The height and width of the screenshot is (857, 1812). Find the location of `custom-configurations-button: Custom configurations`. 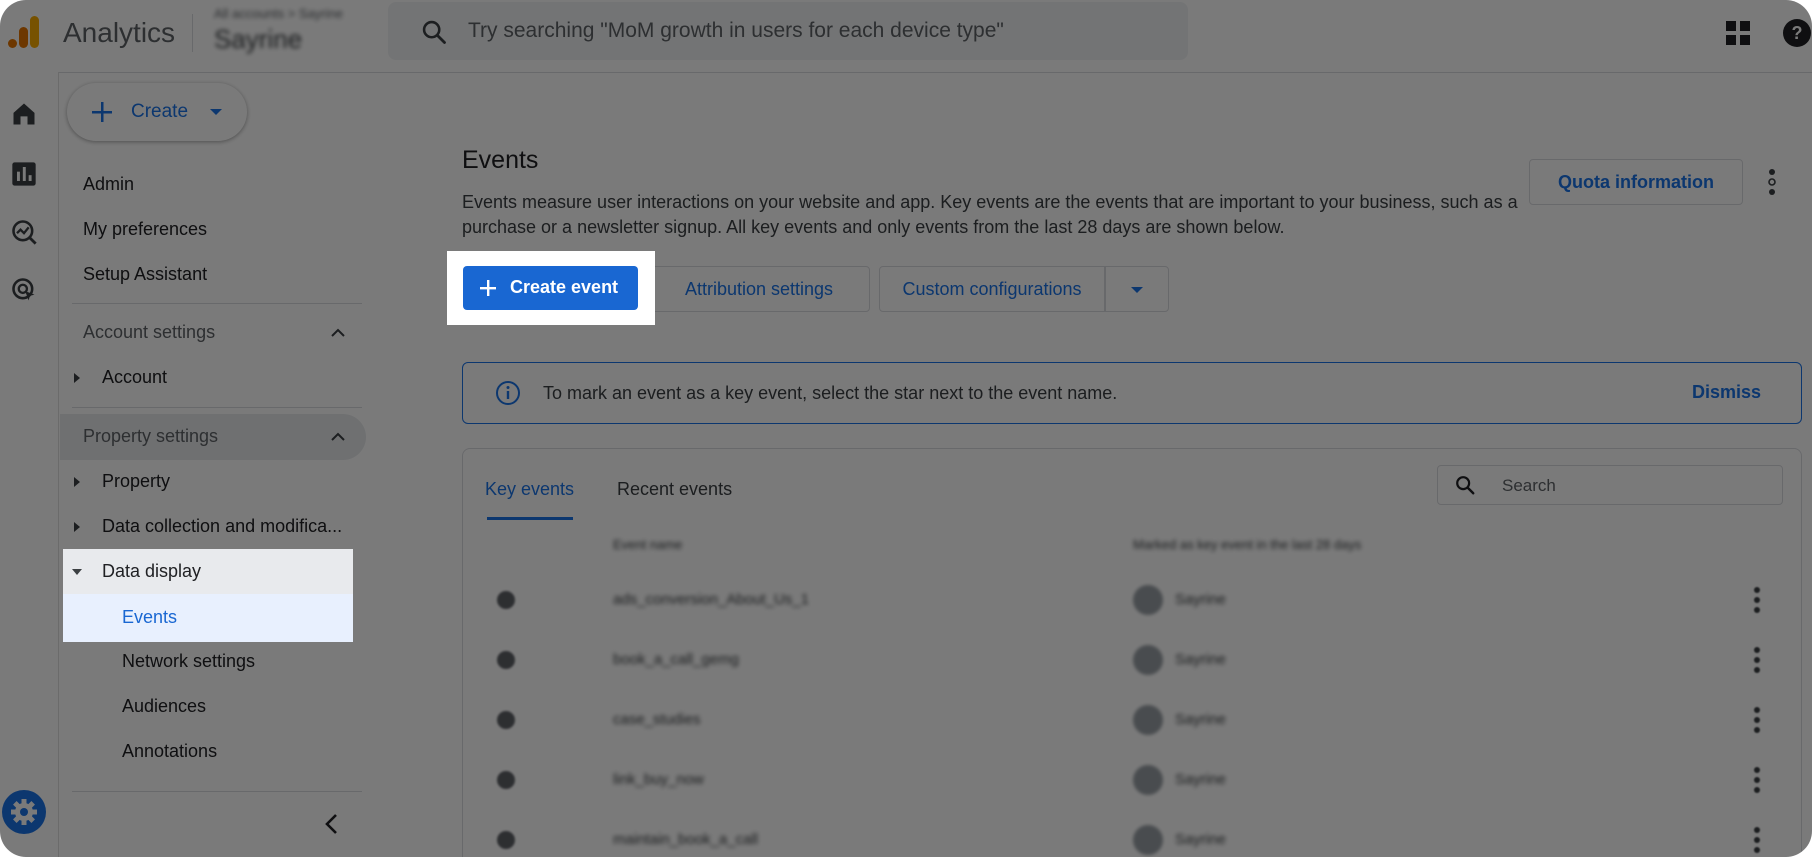

custom-configurations-button: Custom configurations is located at coordinates (992, 289).